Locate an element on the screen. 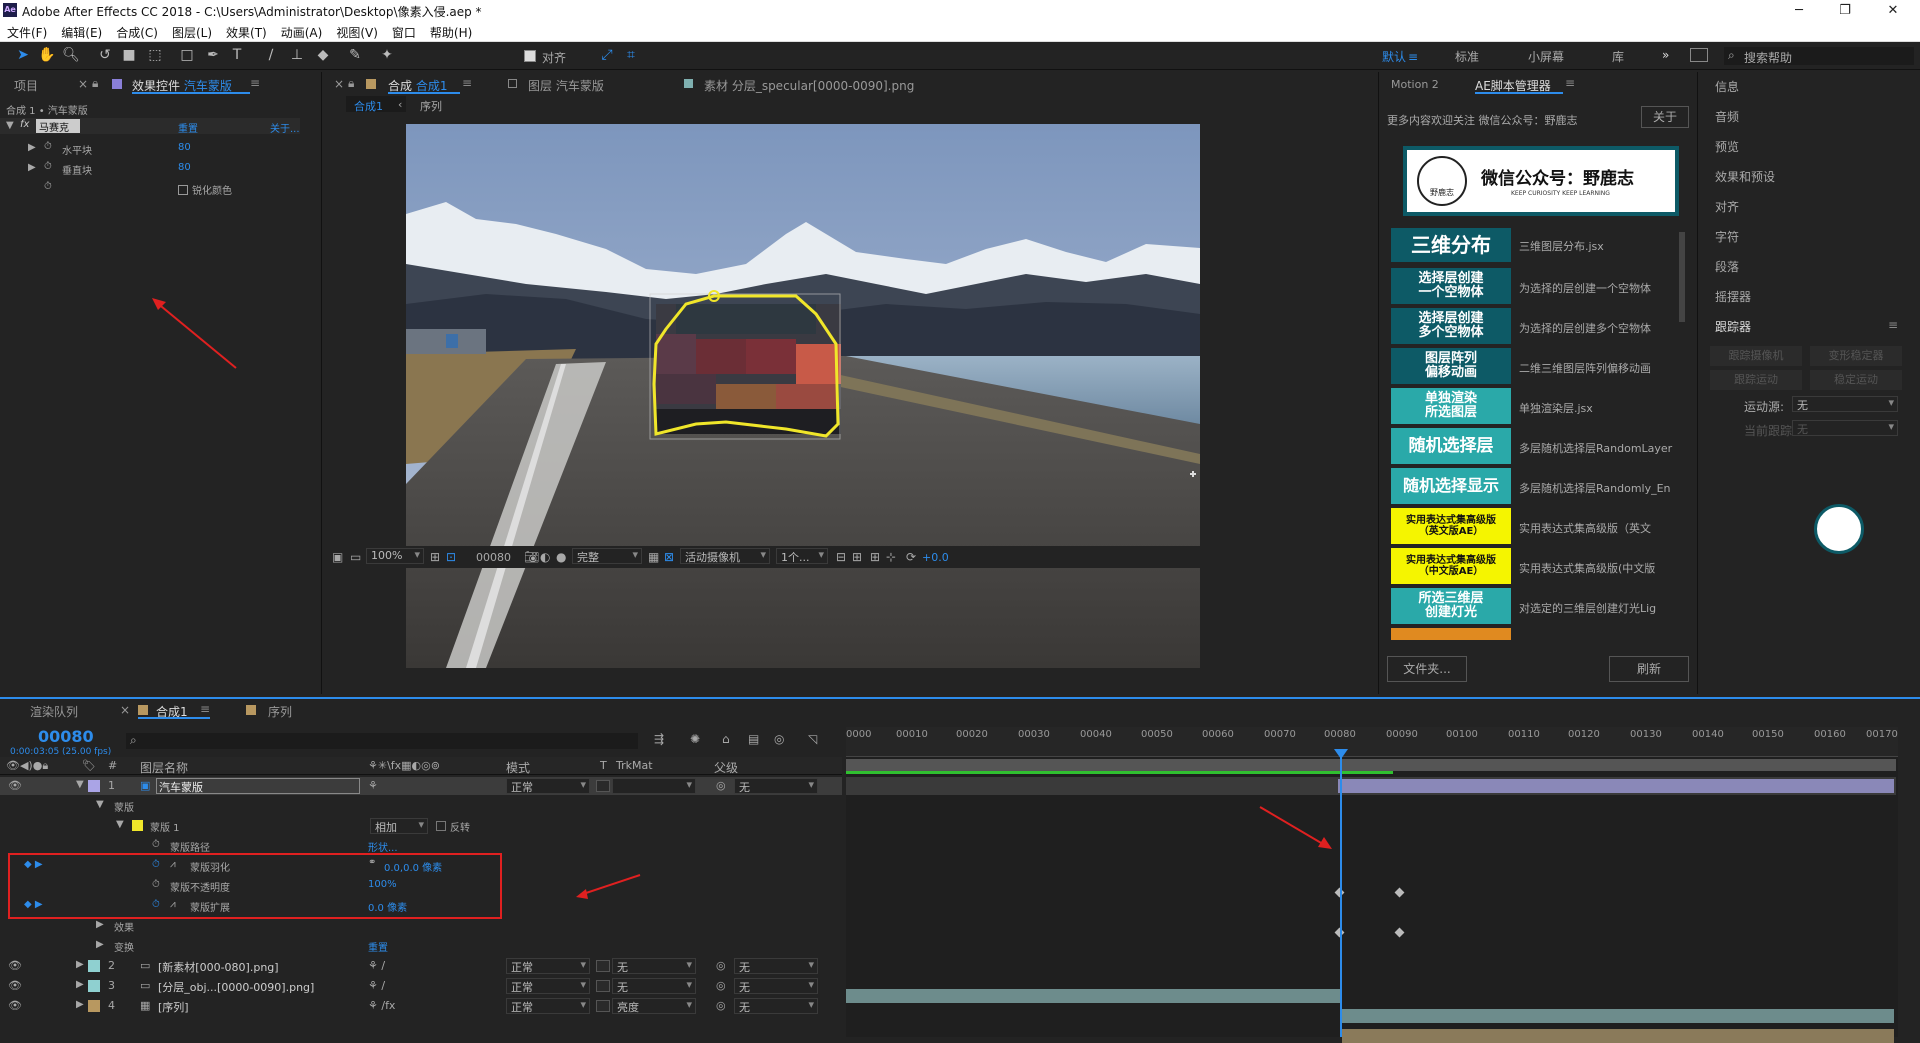 The width and height of the screenshot is (1920, 1043). panel-audio: 音频 is located at coordinates (1727, 116).